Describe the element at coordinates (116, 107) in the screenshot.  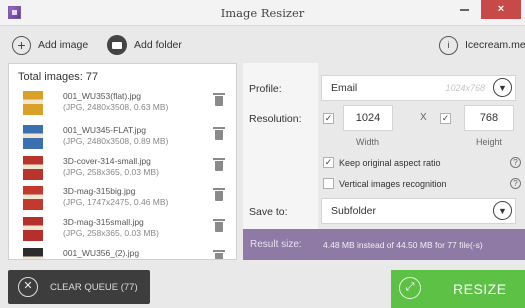
I see `file-meta: (JPG, 2480x3508, 0.63 MB)` at that location.